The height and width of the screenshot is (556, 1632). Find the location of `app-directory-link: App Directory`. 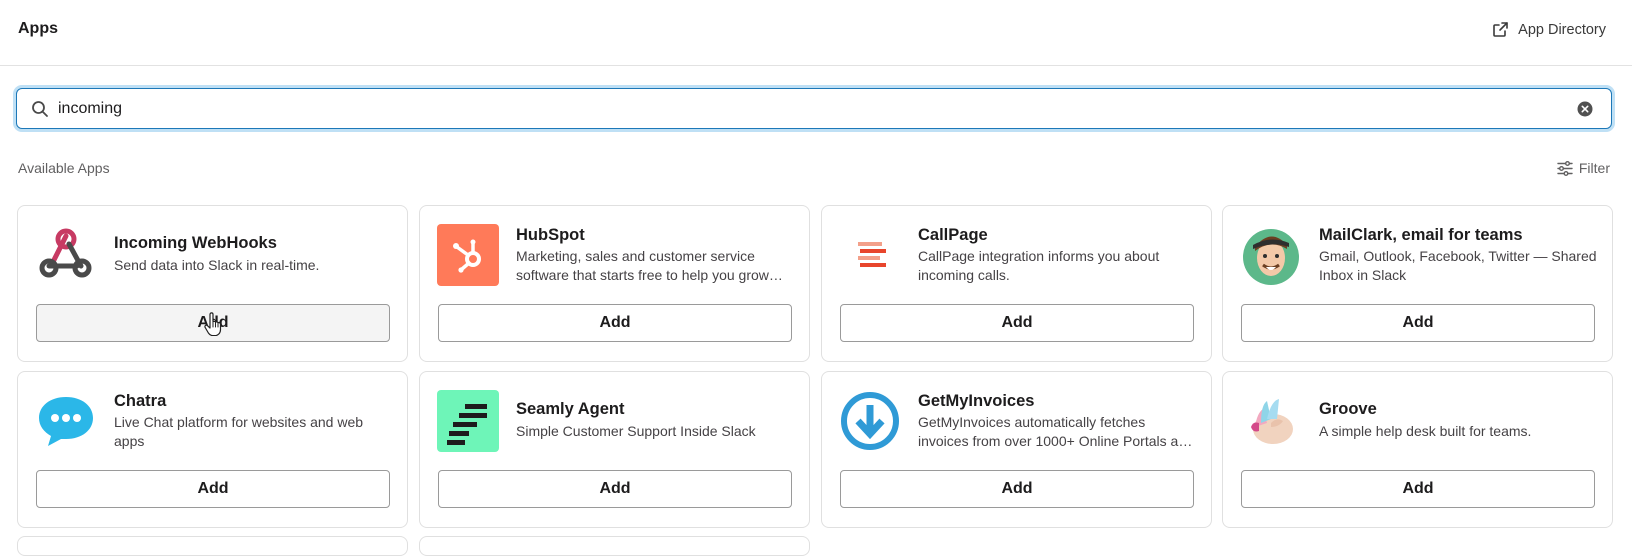

app-directory-link: App Directory is located at coordinates (1549, 29).